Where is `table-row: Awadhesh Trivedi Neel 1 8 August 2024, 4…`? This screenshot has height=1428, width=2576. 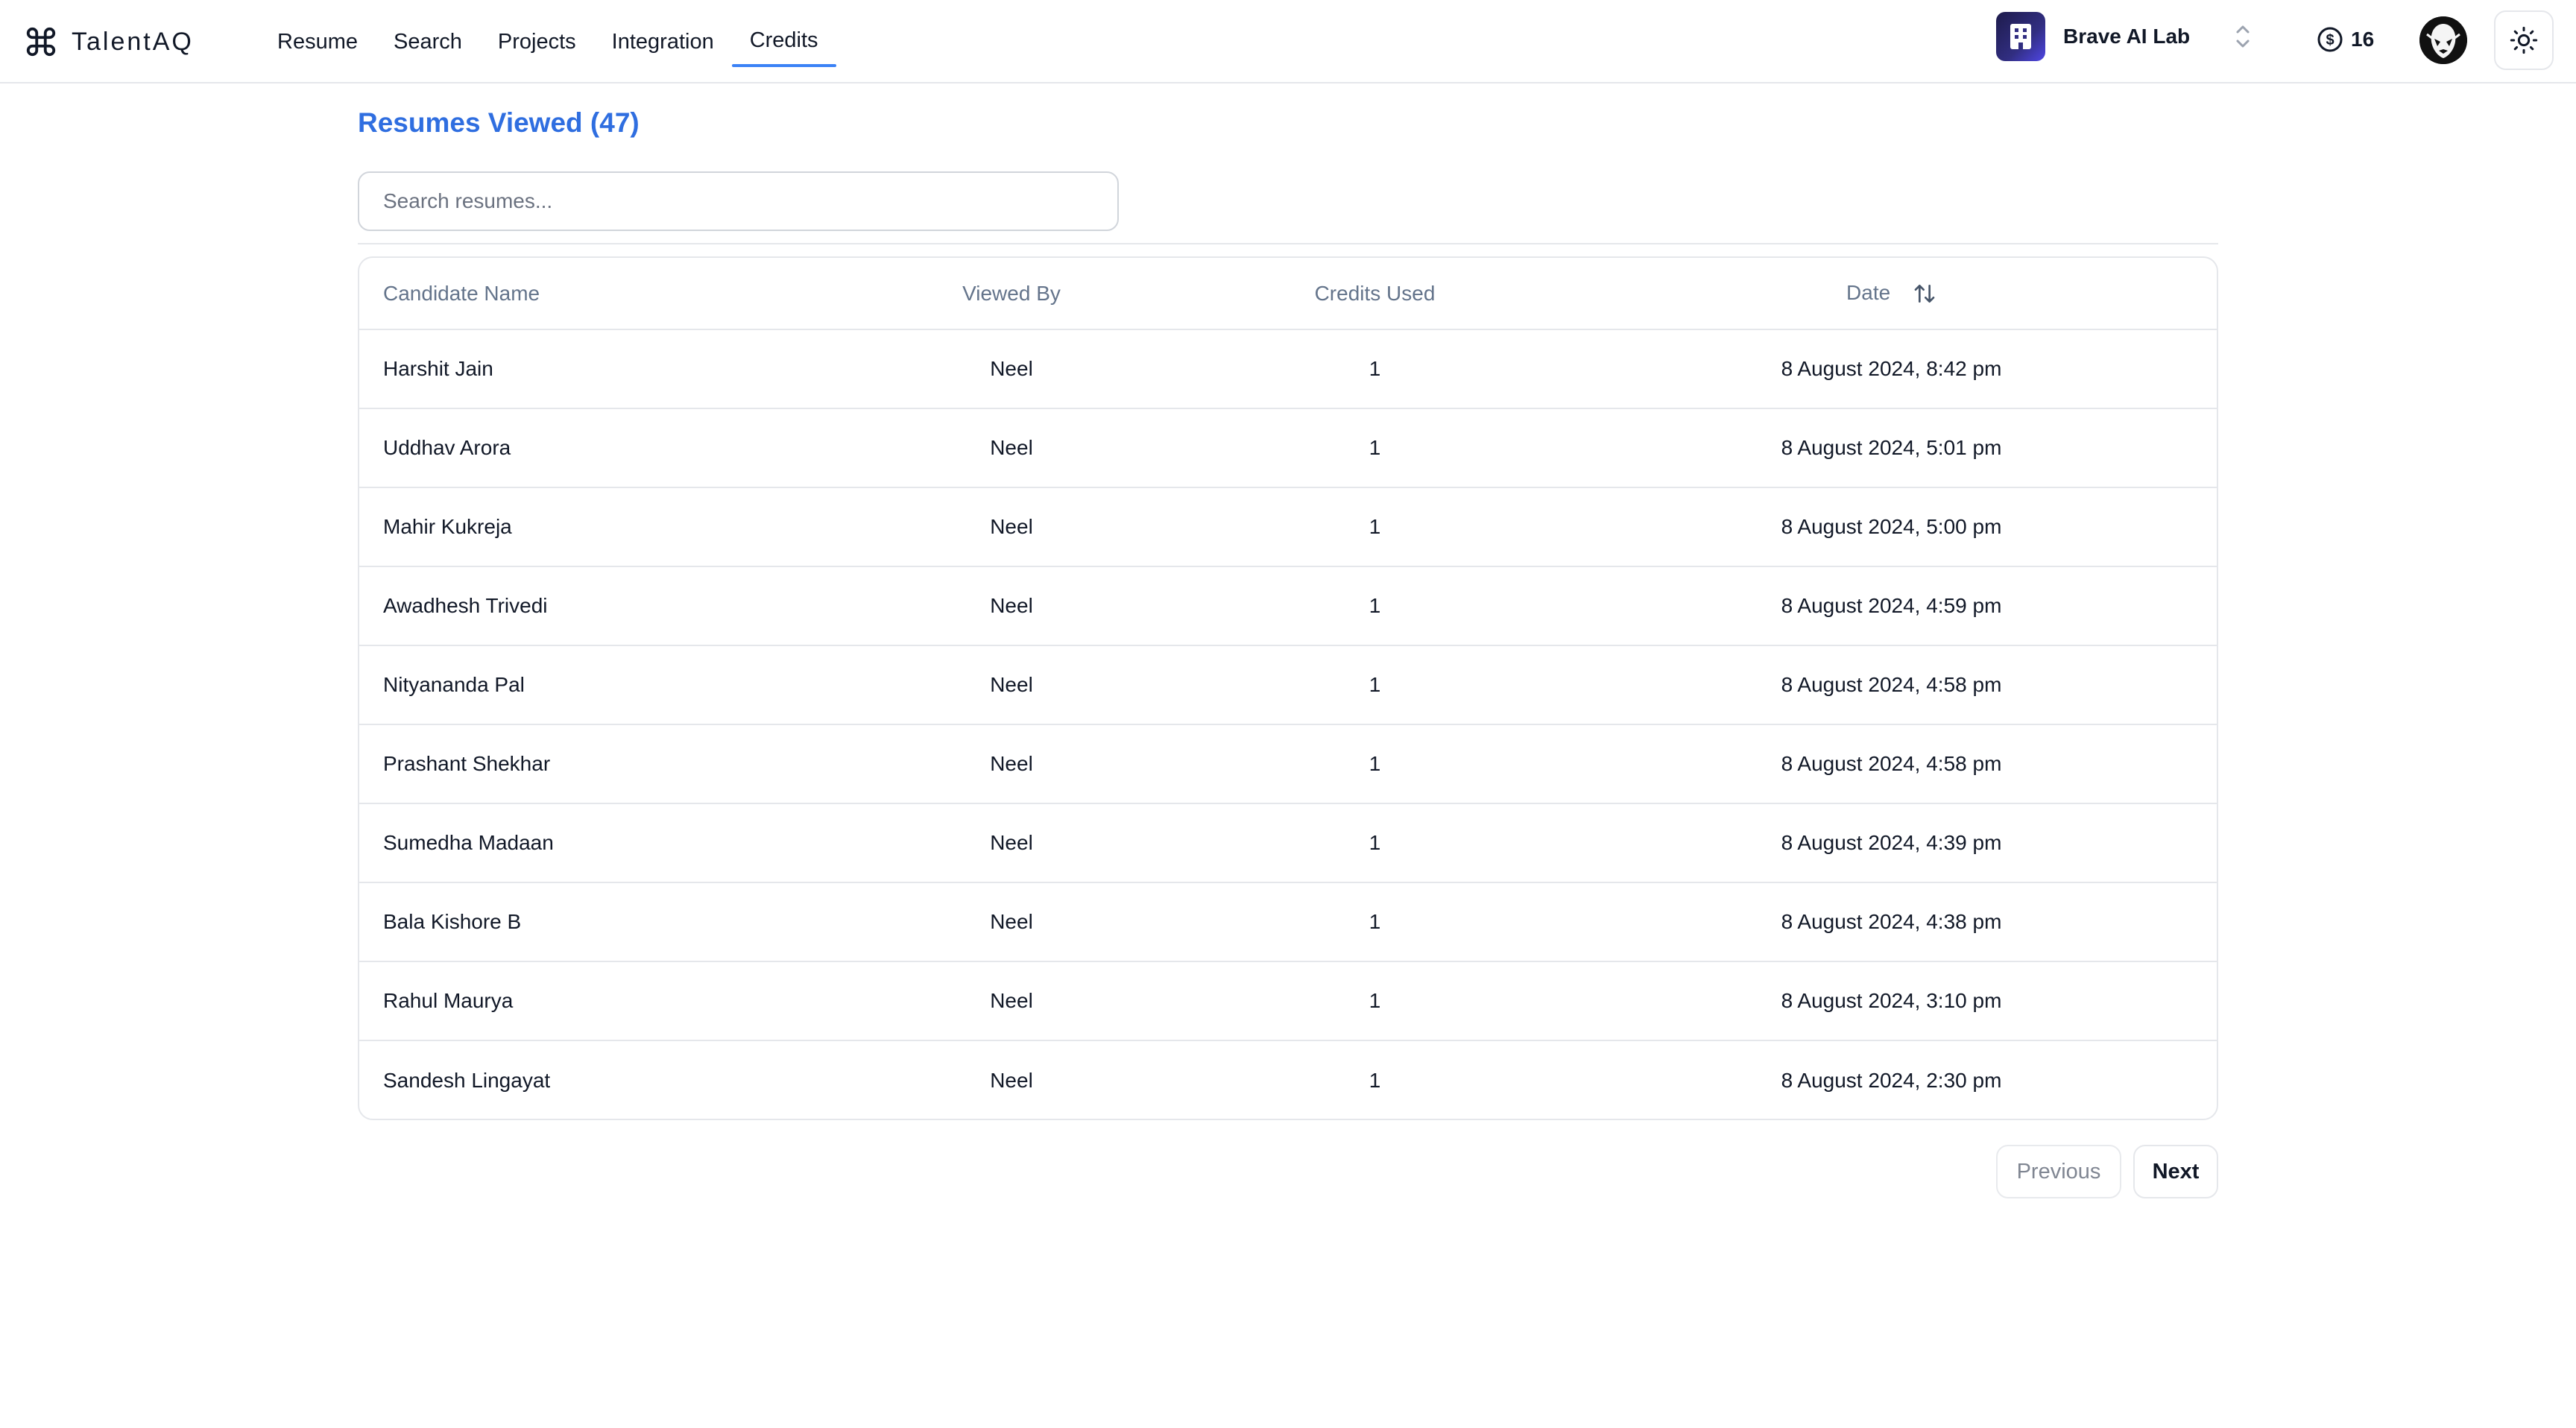
table-row: Awadhesh Trivedi Neel 1 8 August 2024, 4… is located at coordinates (1288, 606).